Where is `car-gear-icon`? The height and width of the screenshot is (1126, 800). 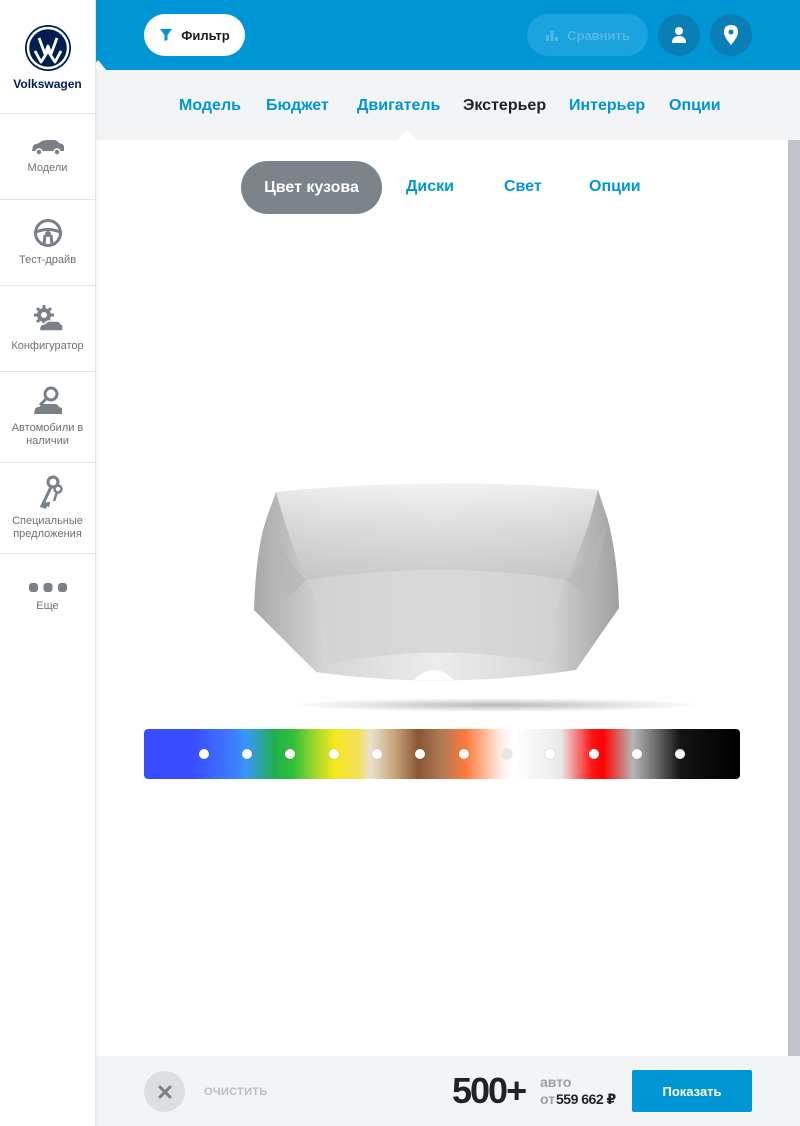 car-gear-icon is located at coordinates (48, 318).